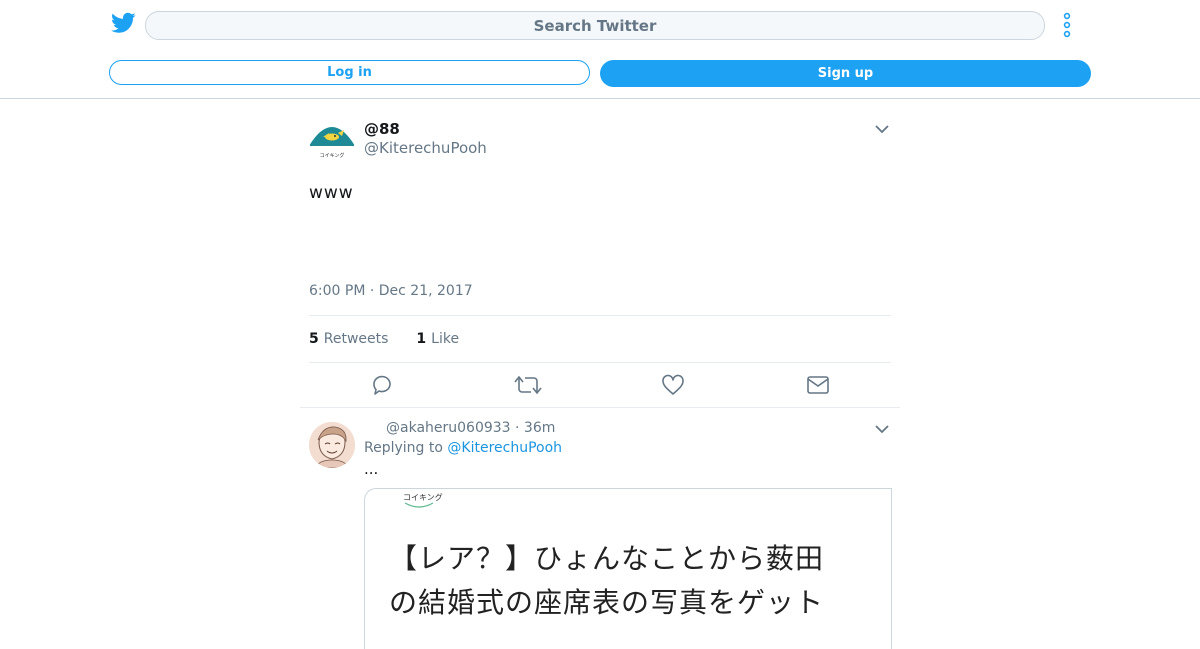 Image resolution: width=1200 pixels, height=649 pixels. Describe the element at coordinates (382, 385) in the screenshot. I see `reply-icon` at that location.